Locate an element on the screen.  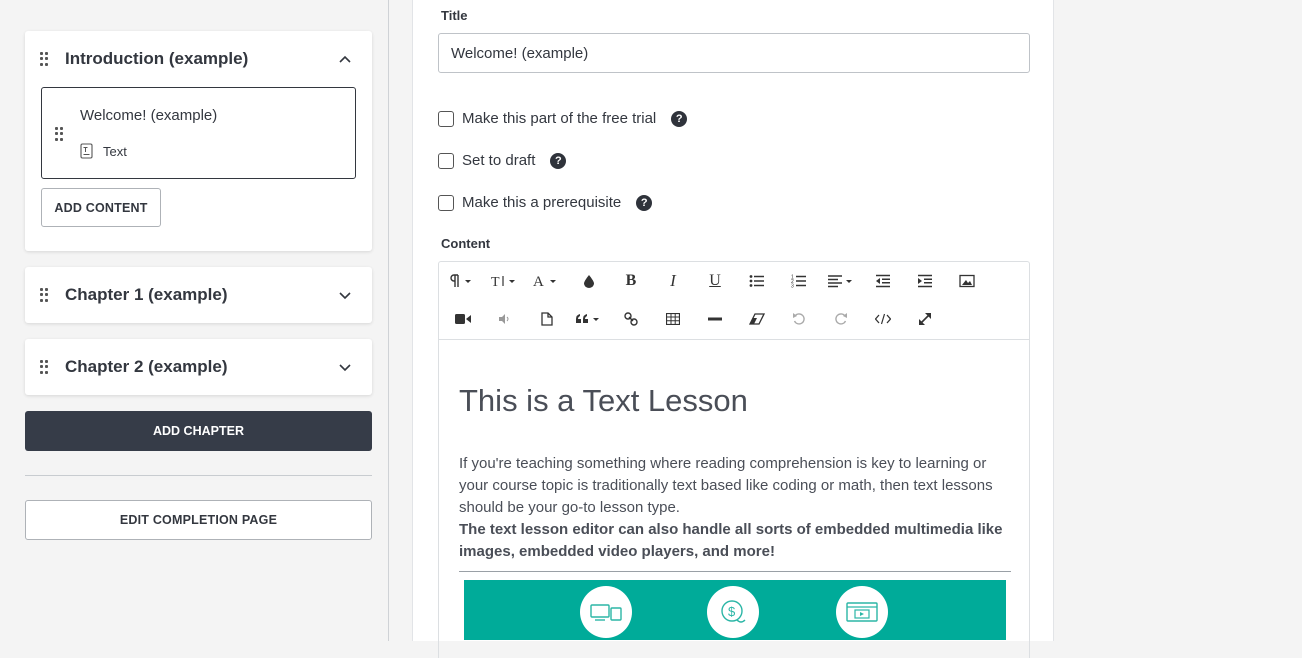
bold-icon: B is located at coordinates (631, 281).